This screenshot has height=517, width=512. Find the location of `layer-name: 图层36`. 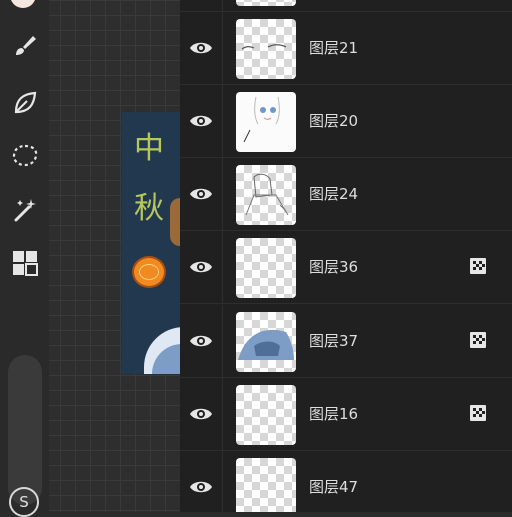

layer-name: 图层36 is located at coordinates (334, 267).